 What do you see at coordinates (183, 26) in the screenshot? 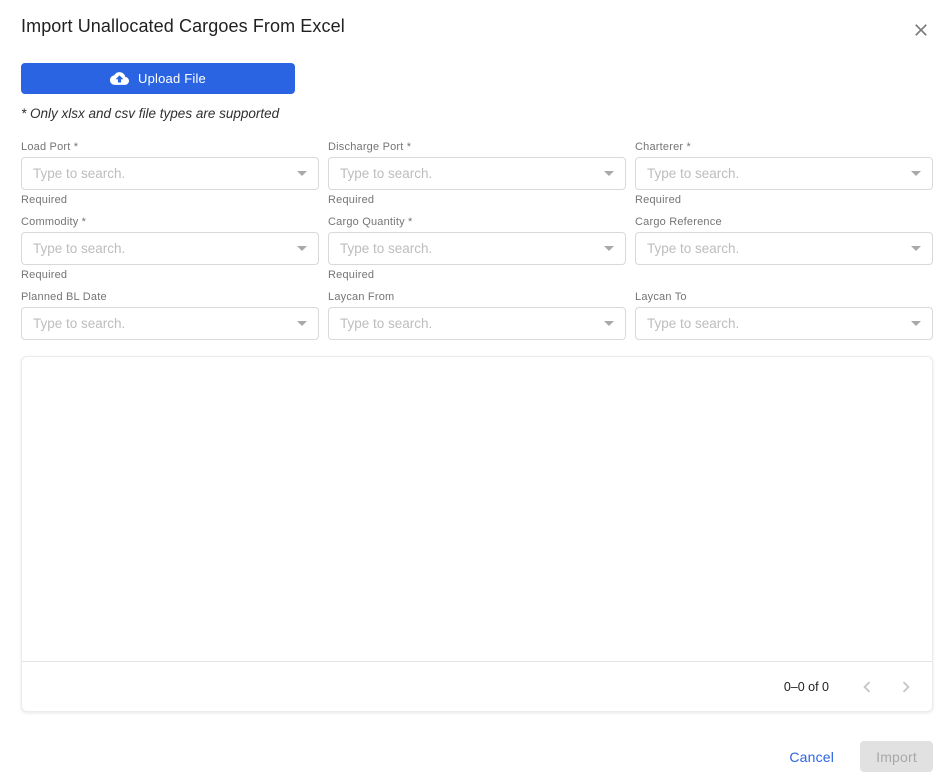
I see `dialog-title: Import Unallocated Cargoes From Excel` at bounding box center [183, 26].